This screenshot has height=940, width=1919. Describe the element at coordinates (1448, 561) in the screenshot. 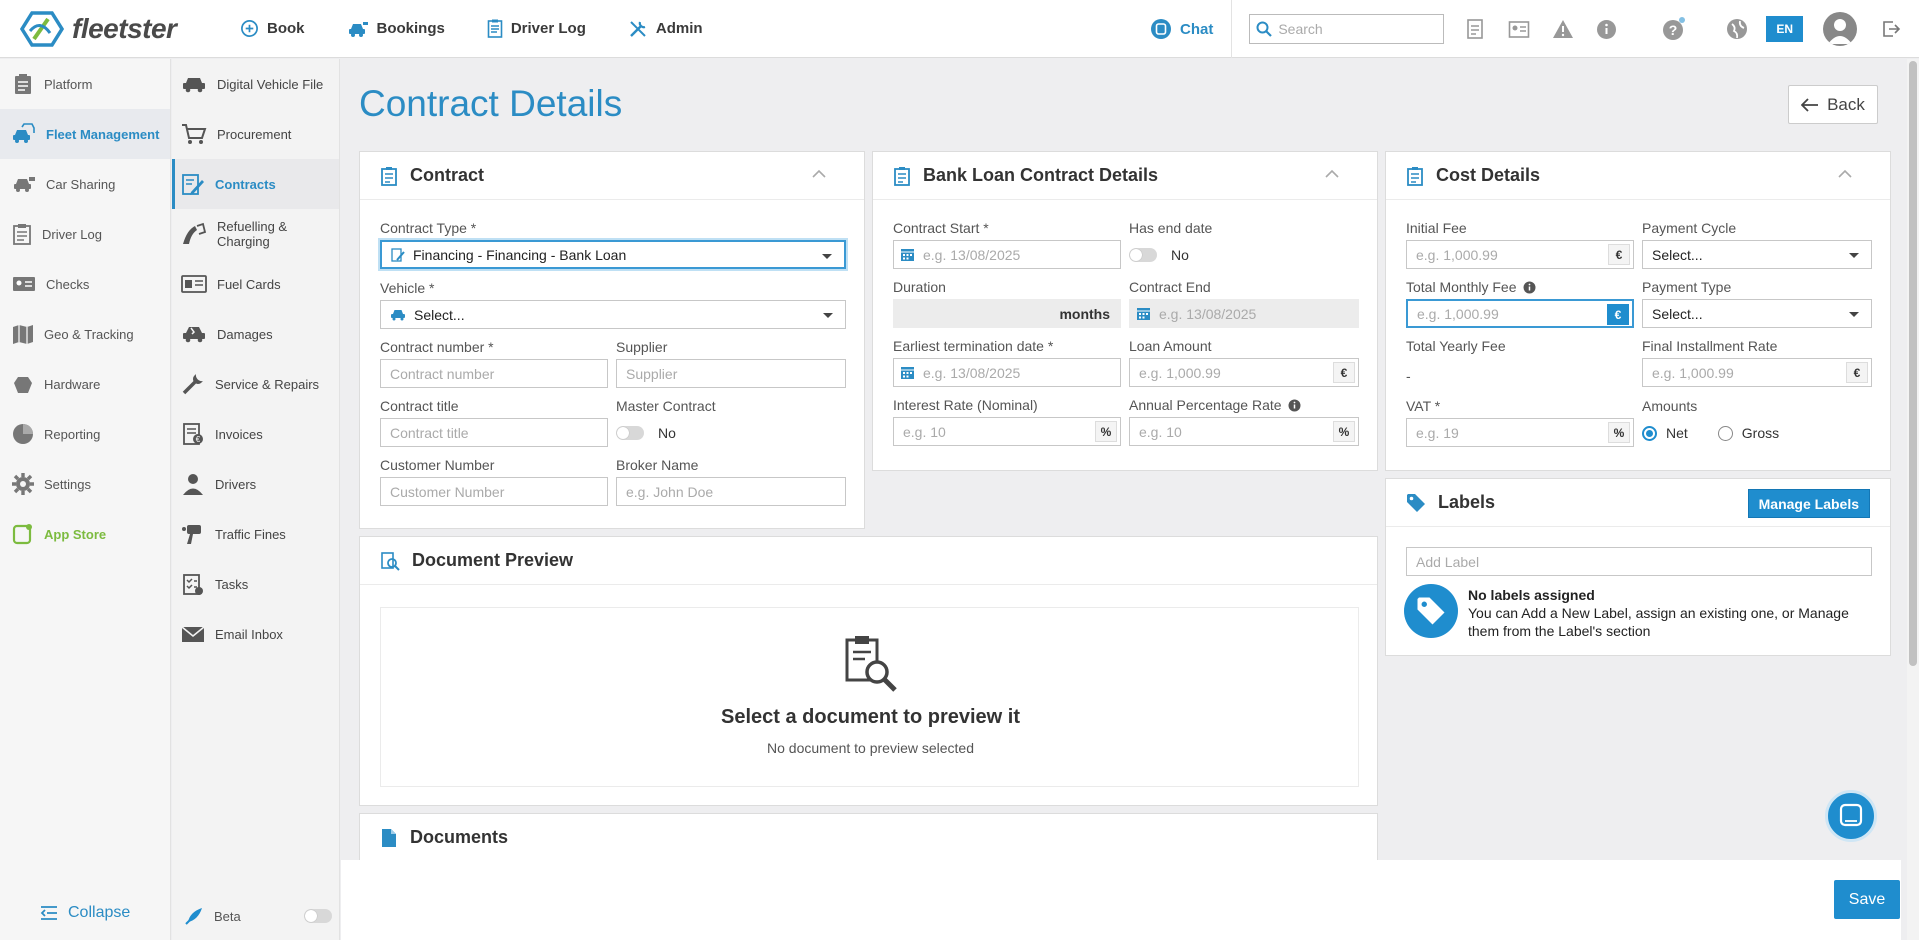

I see `add-label-placeholder: Add Label` at that location.